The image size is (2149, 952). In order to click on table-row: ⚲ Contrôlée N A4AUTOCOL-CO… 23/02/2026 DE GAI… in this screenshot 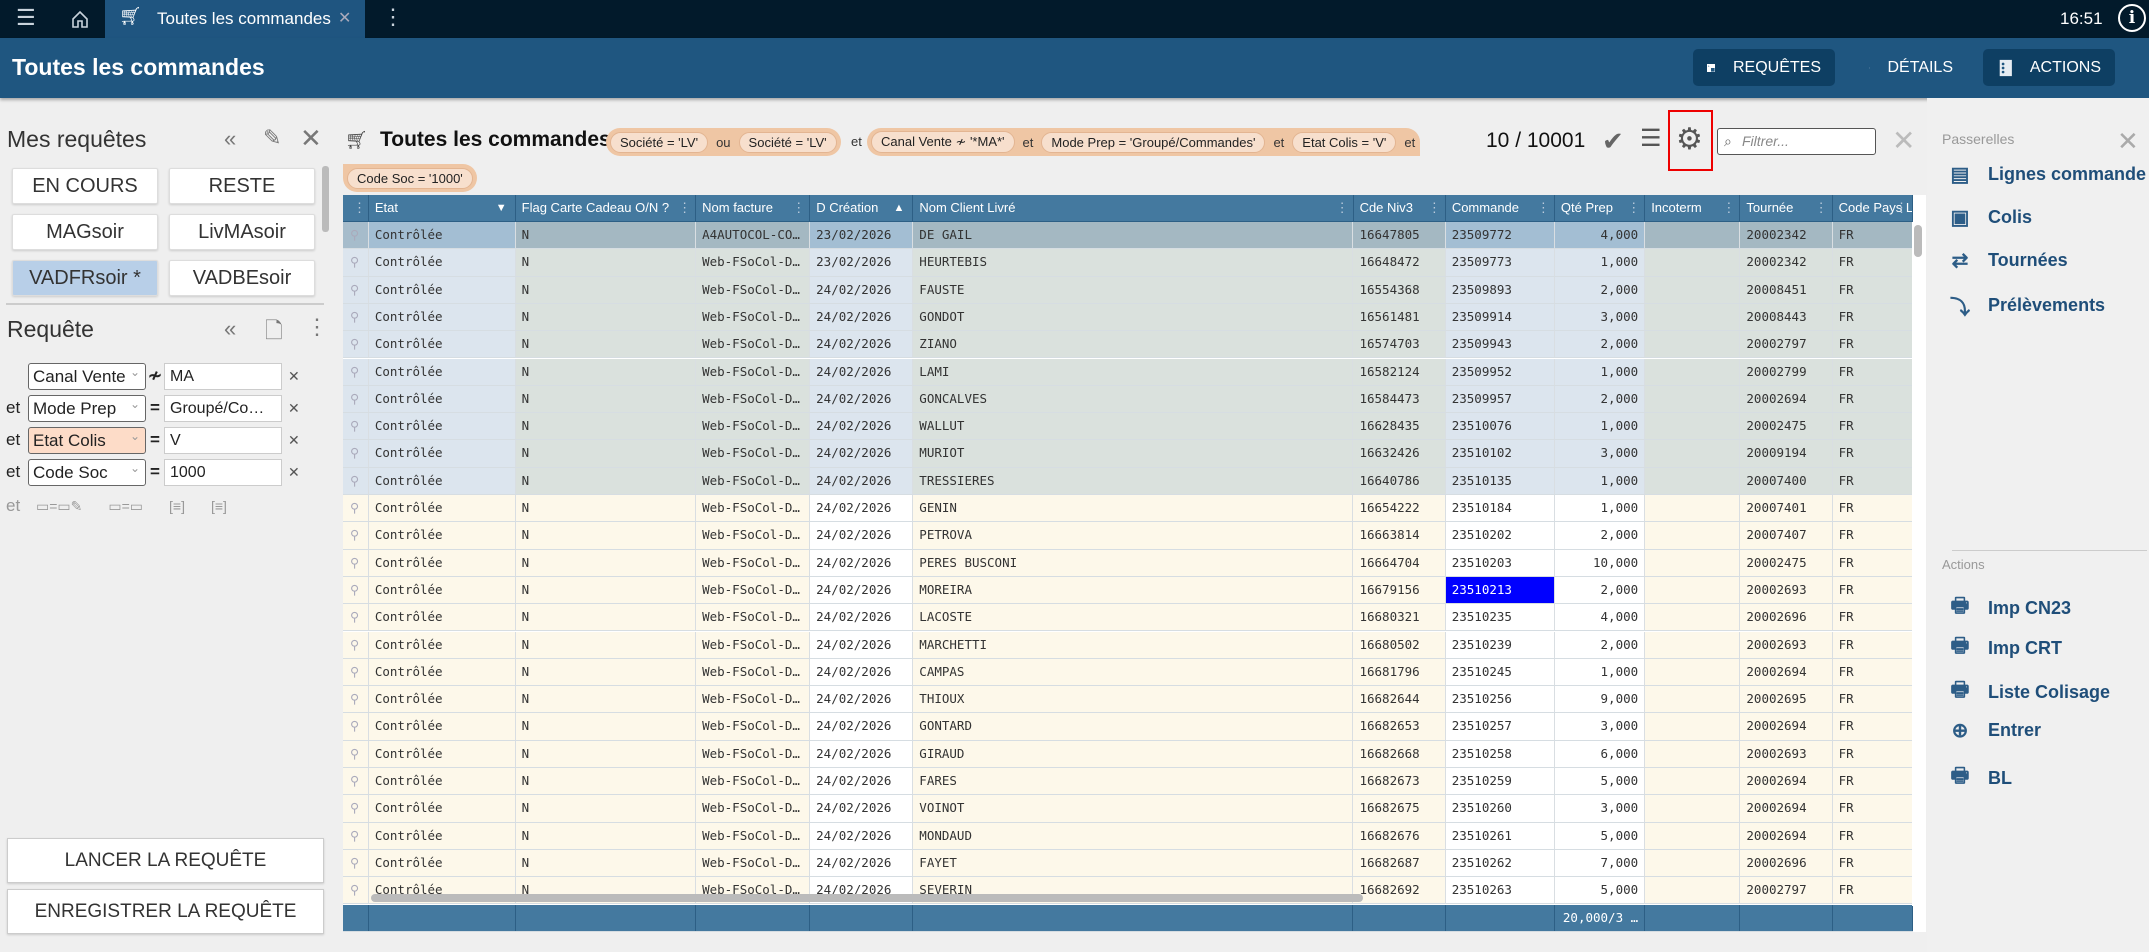, I will do `click(1128, 236)`.